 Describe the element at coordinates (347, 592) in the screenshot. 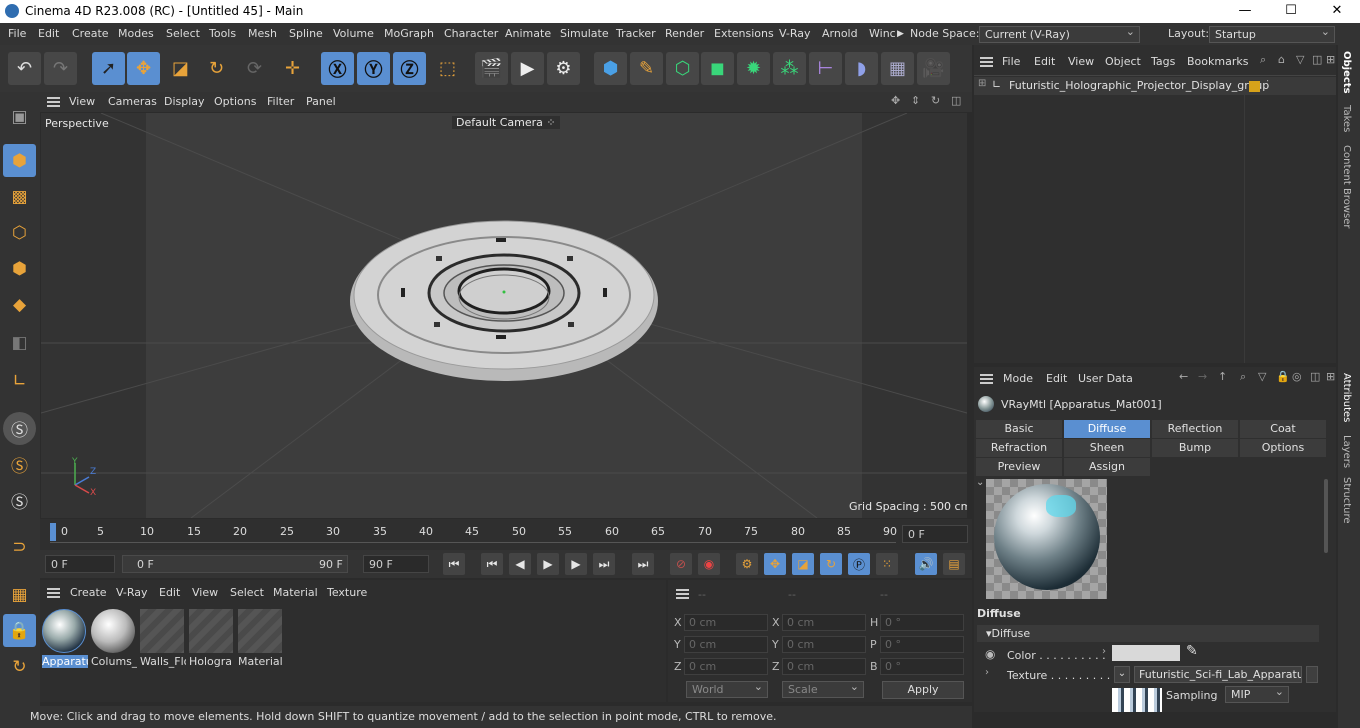

I see `material-menu-texture: Texture` at that location.